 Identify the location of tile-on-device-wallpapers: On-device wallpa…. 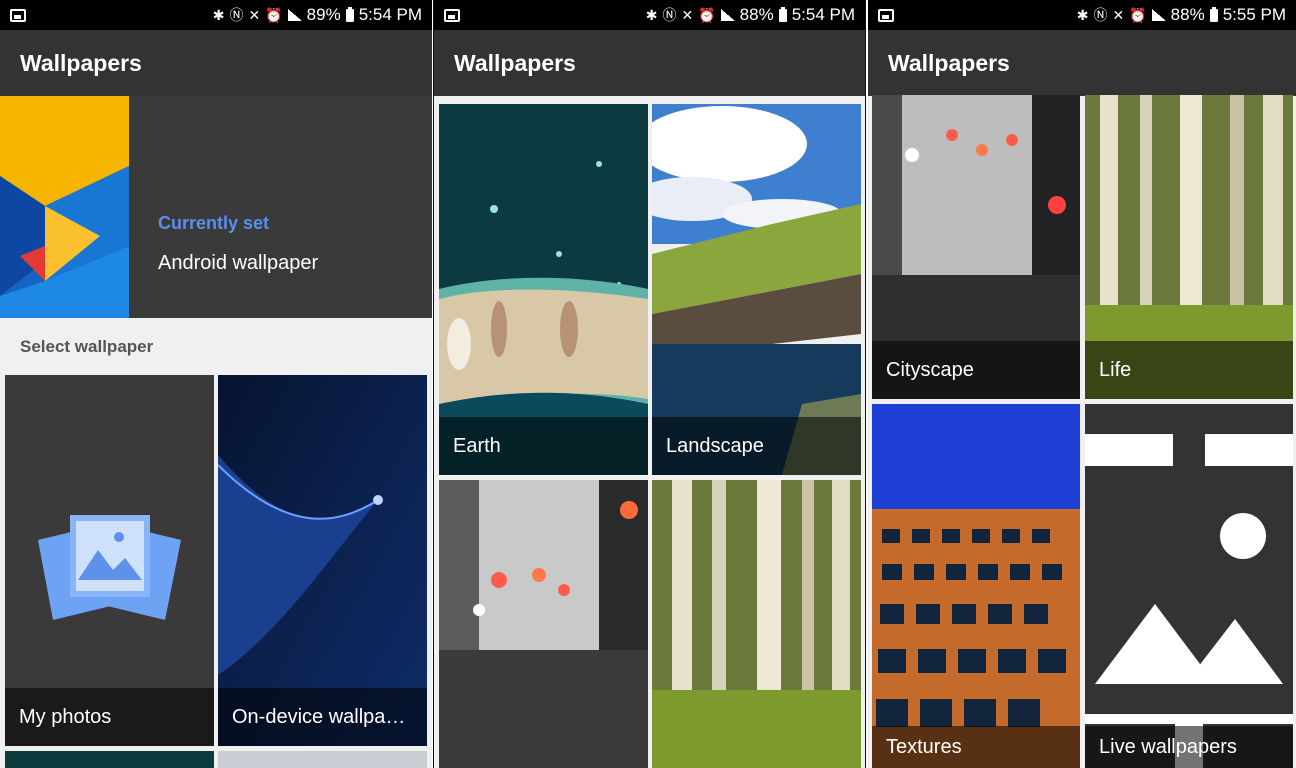
(322, 560).